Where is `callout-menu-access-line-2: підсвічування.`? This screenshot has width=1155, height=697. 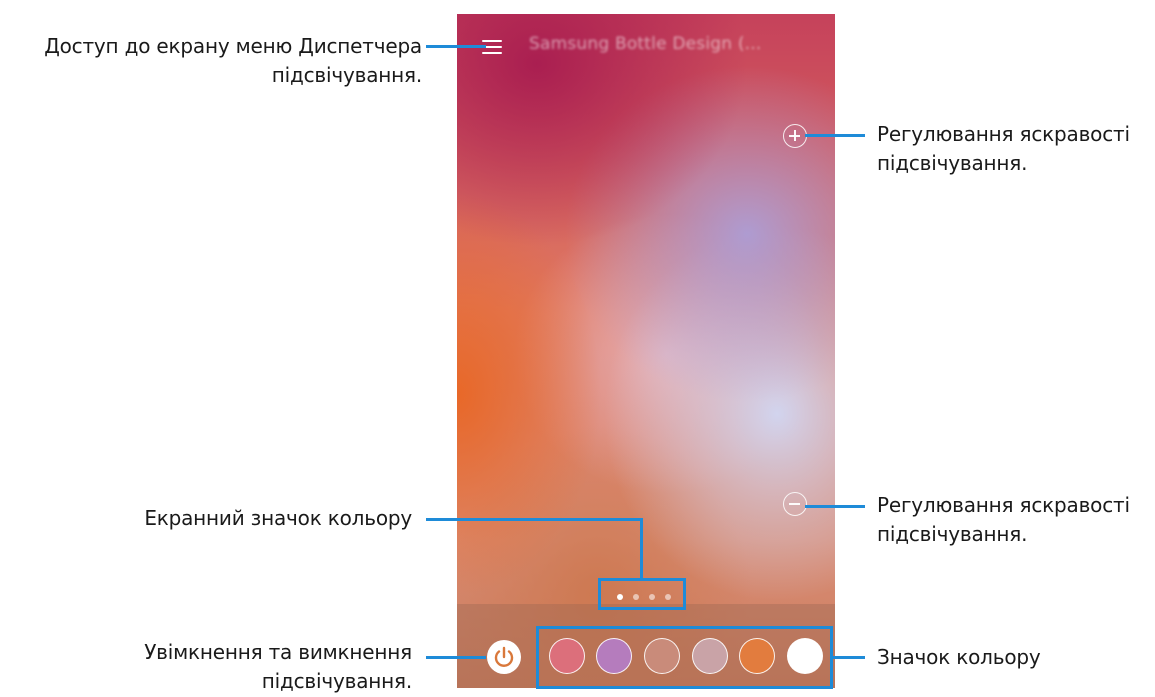 callout-menu-access-line-2: підсвічування. is located at coordinates (346, 75).